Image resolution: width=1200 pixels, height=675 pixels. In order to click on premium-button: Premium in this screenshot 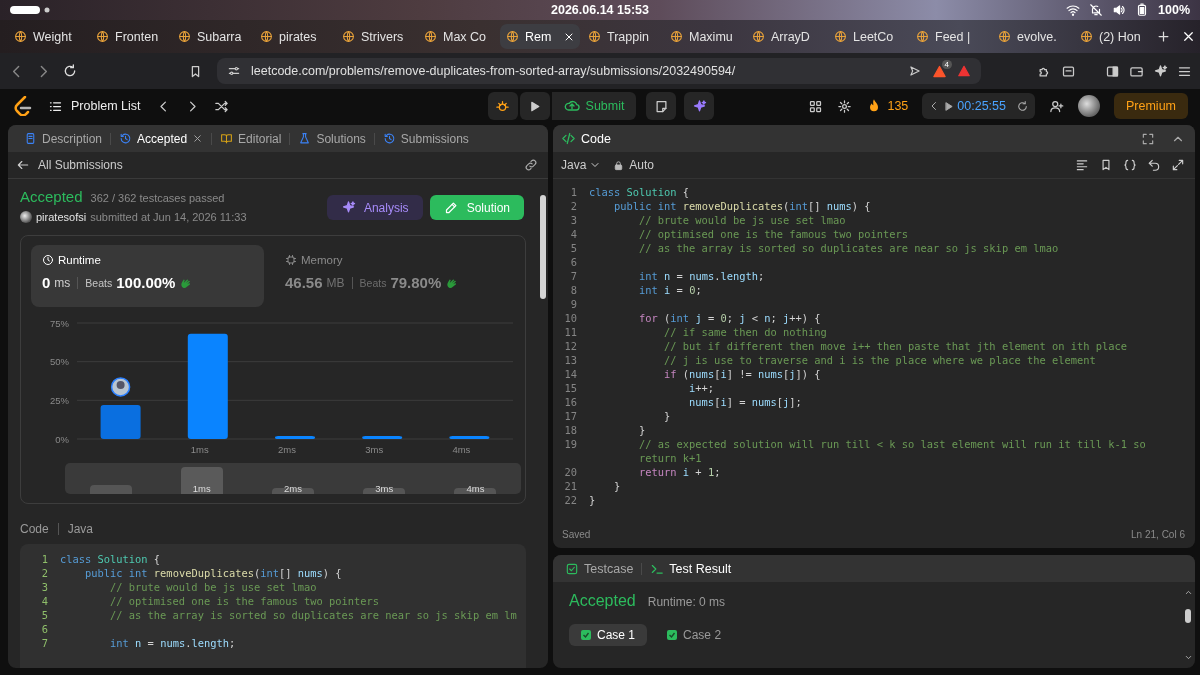, I will do `click(1151, 106)`.